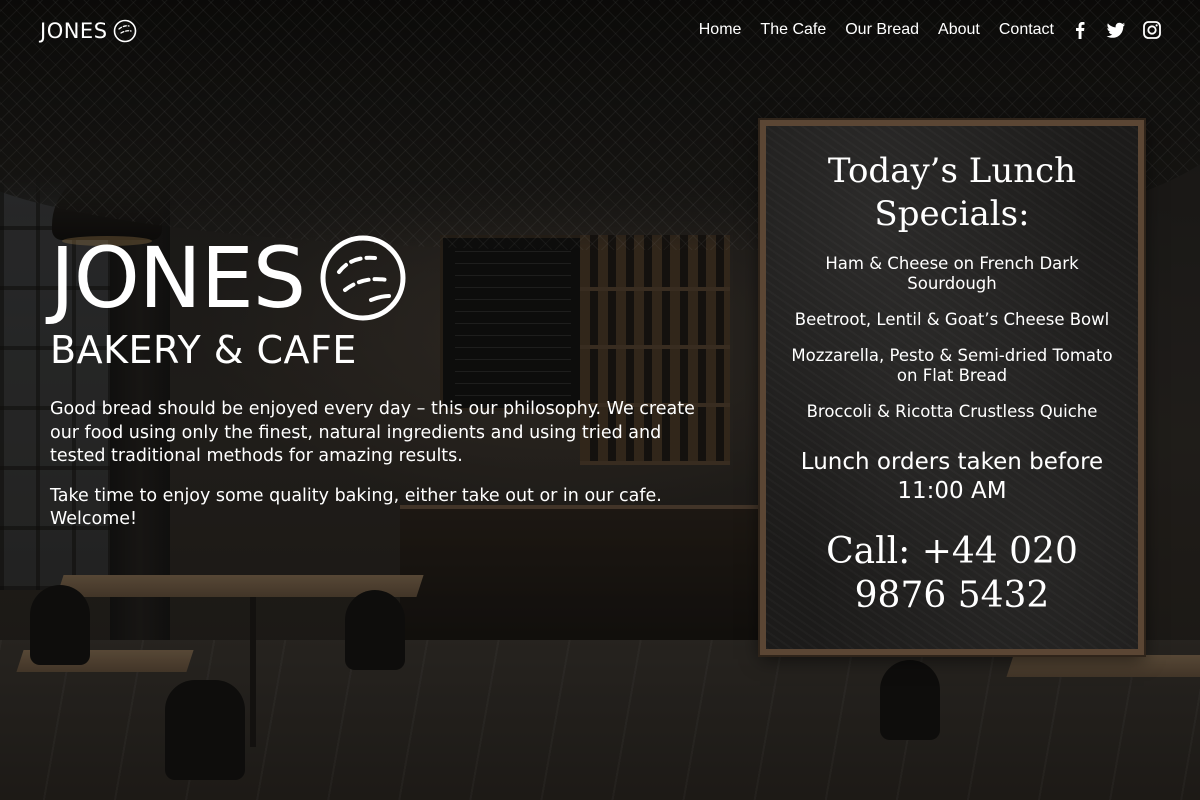 This screenshot has height=800, width=1200. I want to click on instagram-icon, so click(1152, 30).